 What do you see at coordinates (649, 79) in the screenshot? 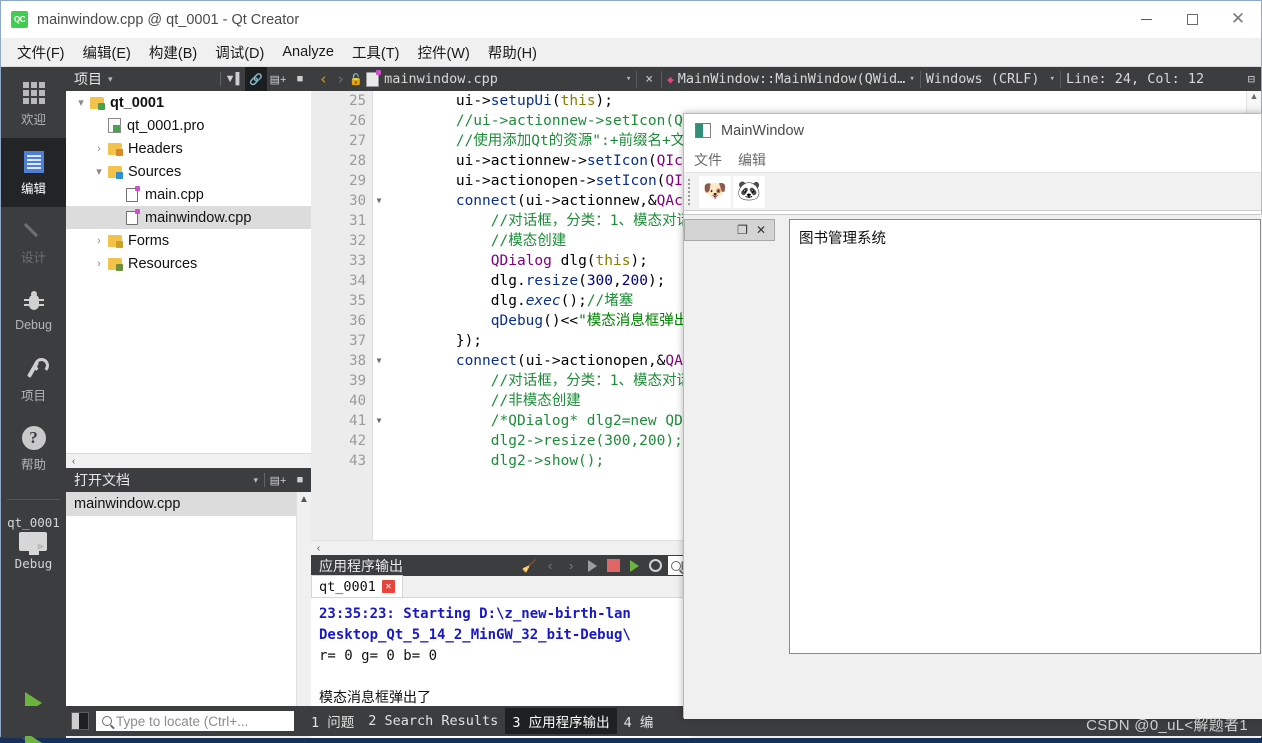
I see `editor-close-icon: ×` at bounding box center [649, 79].